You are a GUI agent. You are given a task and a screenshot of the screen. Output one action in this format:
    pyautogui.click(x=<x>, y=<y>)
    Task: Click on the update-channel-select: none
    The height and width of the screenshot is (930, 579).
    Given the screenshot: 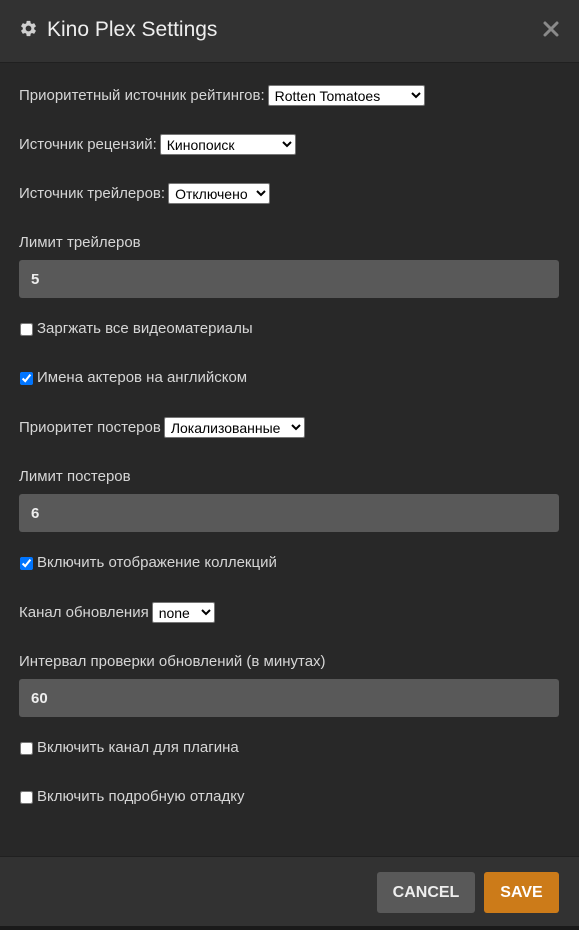 What is the action you would take?
    pyautogui.click(x=183, y=612)
    